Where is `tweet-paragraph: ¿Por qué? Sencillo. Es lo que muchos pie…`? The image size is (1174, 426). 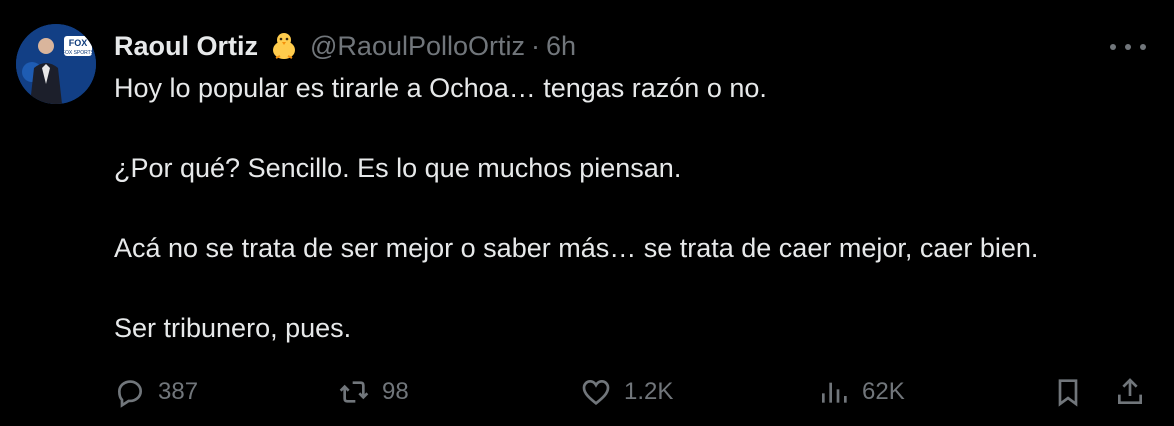
tweet-paragraph: ¿Por qué? Sencillo. Es lo que muchos pie… is located at coordinates (398, 168).